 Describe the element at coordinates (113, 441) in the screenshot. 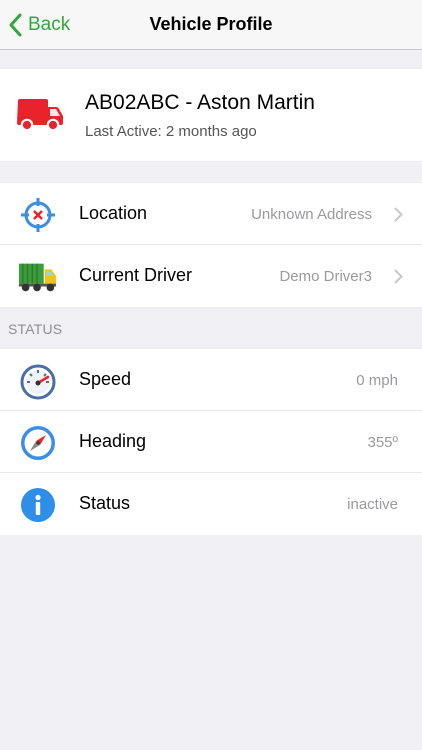

I see `heading-label: Heading` at that location.